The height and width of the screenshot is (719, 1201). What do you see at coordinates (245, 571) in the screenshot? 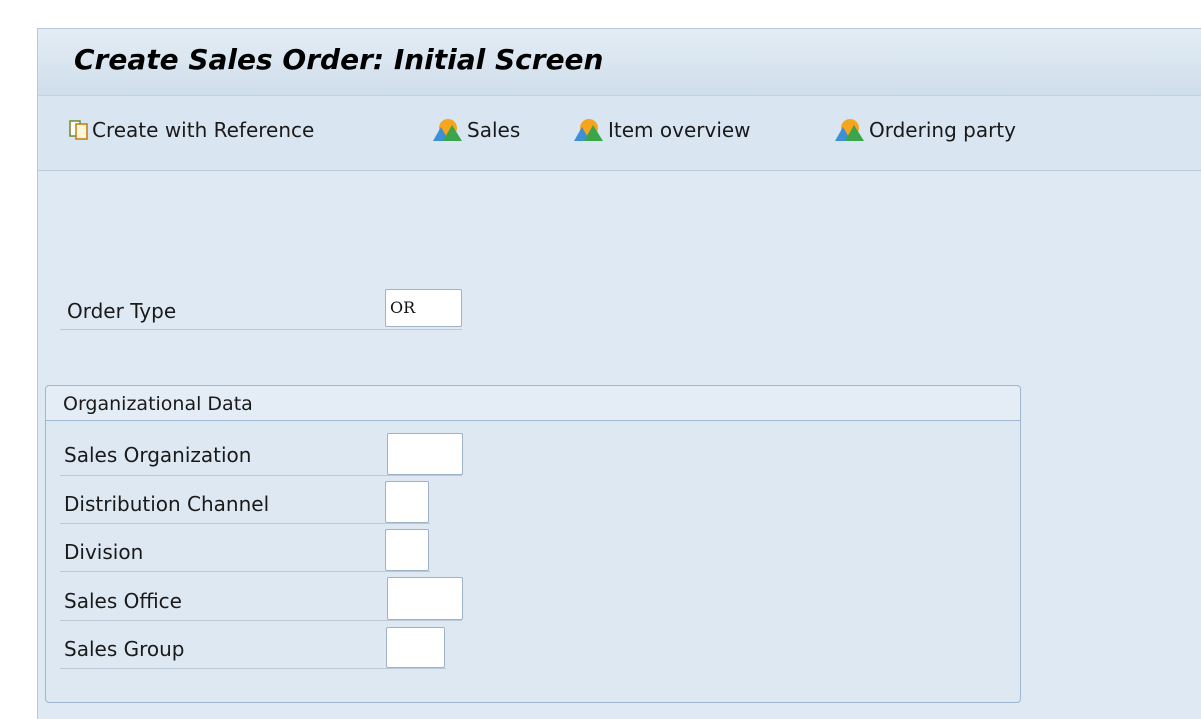
I see `division-divider` at bounding box center [245, 571].